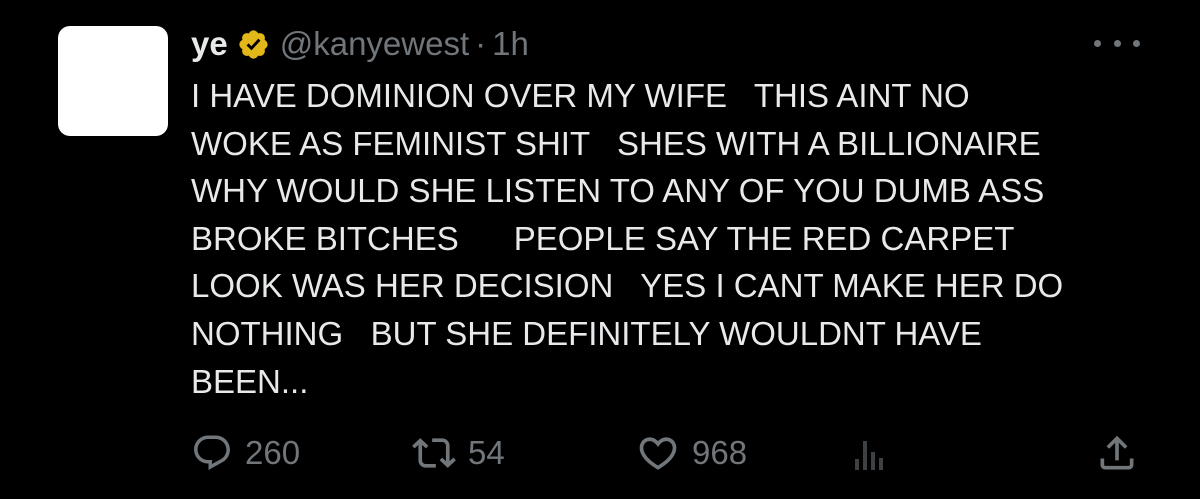 This screenshot has width=1200, height=499. What do you see at coordinates (869, 455) in the screenshot?
I see `views-icon` at bounding box center [869, 455].